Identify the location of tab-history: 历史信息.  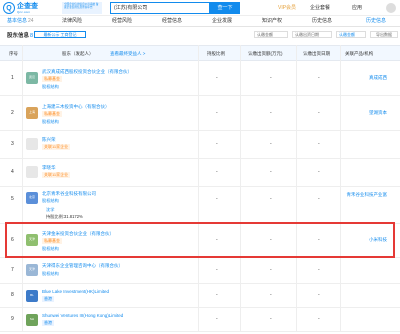
(322, 21).